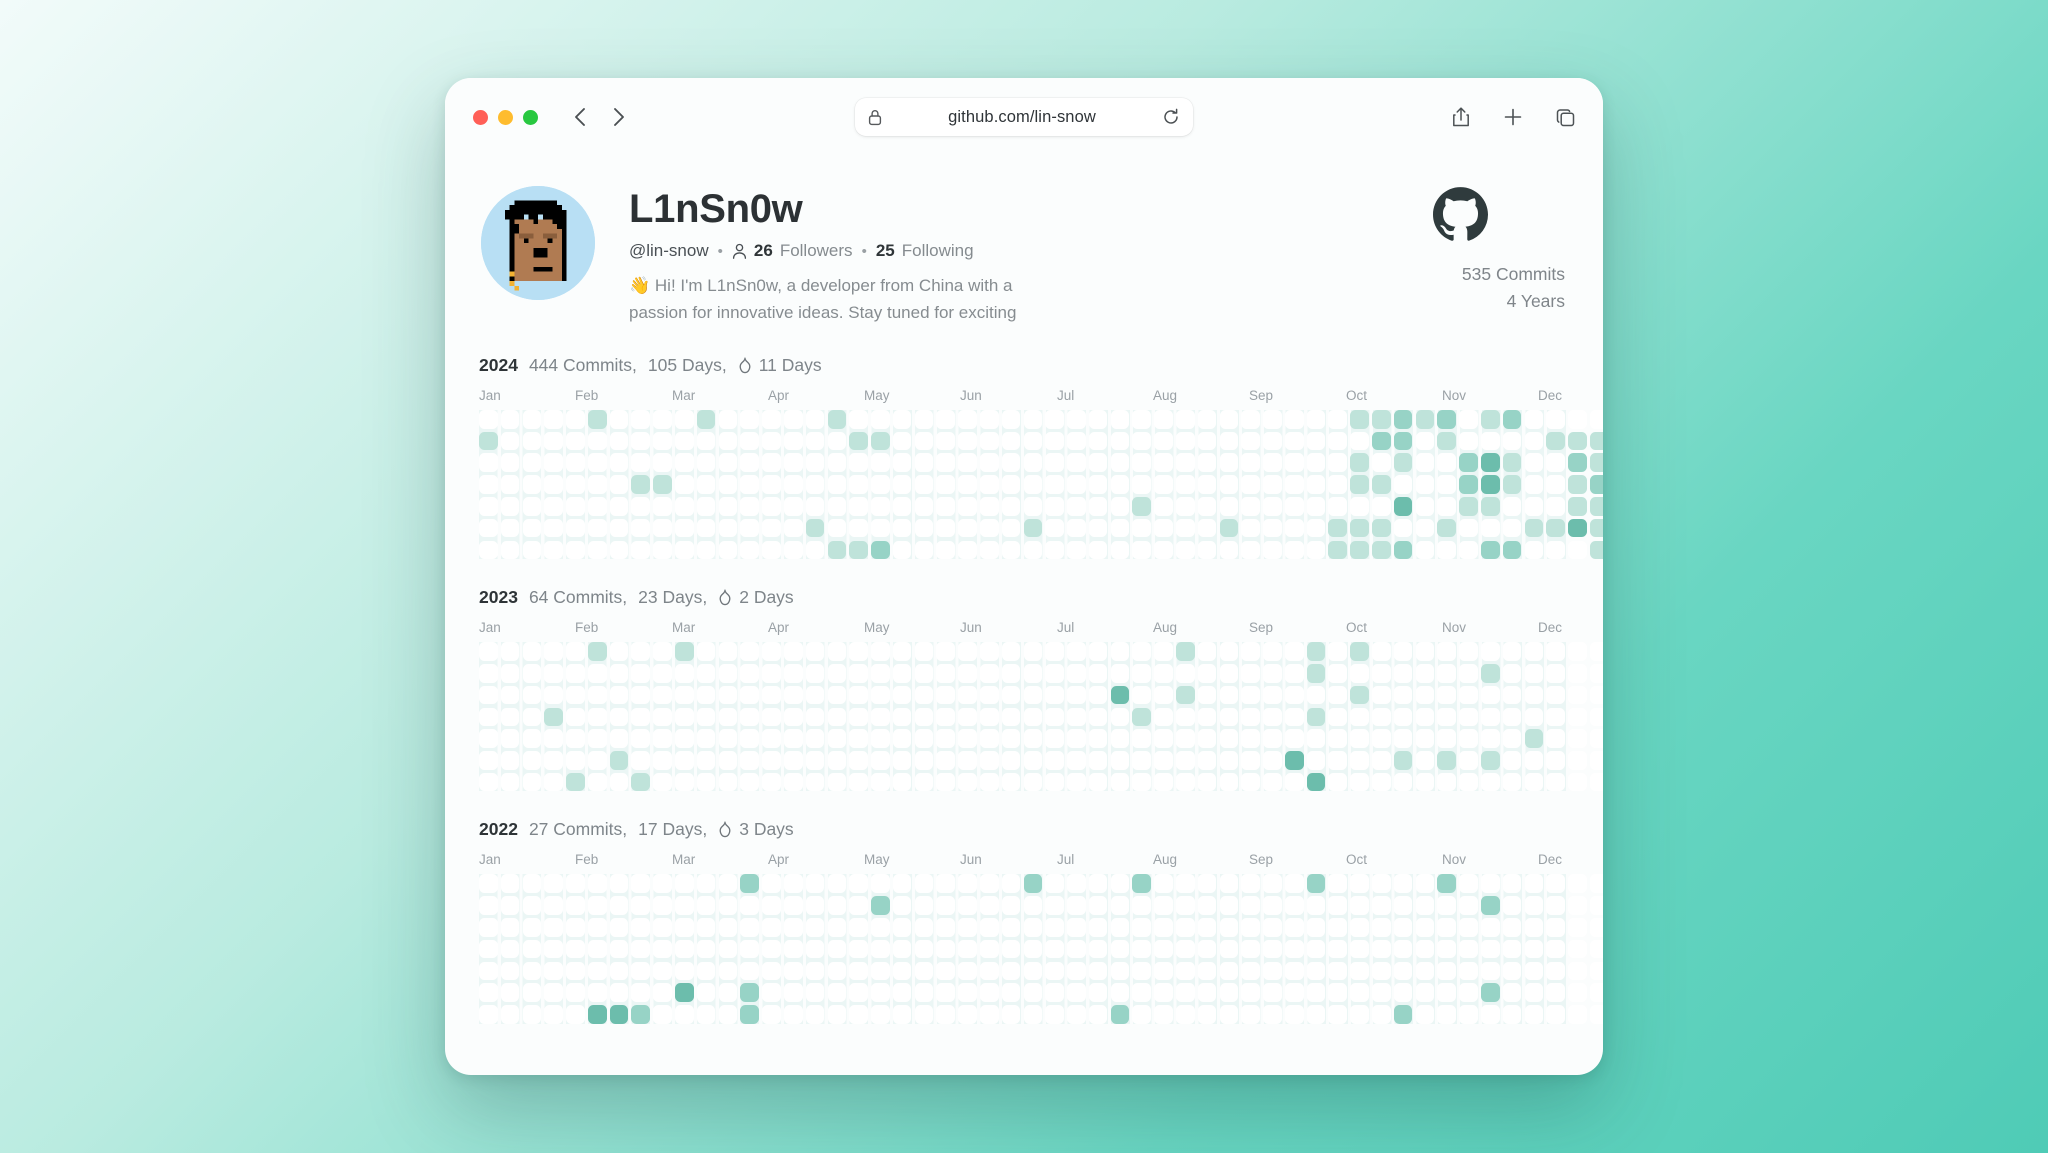  I want to click on new-tab-icon, so click(1513, 117).